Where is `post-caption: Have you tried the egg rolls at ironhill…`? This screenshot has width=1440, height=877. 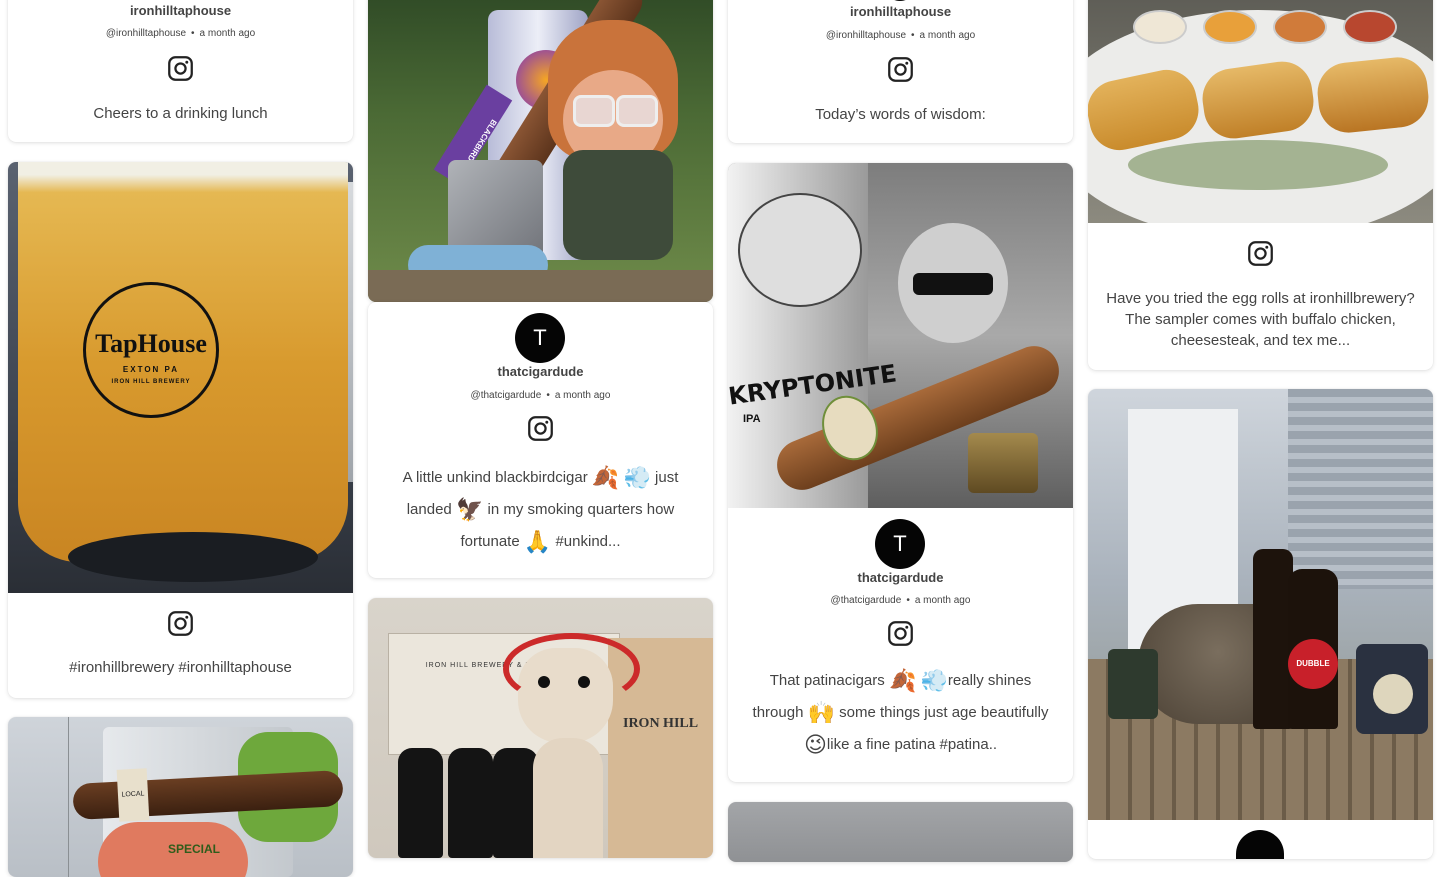
post-caption: Have you tried the egg rolls at ironhill… is located at coordinates (1260, 319).